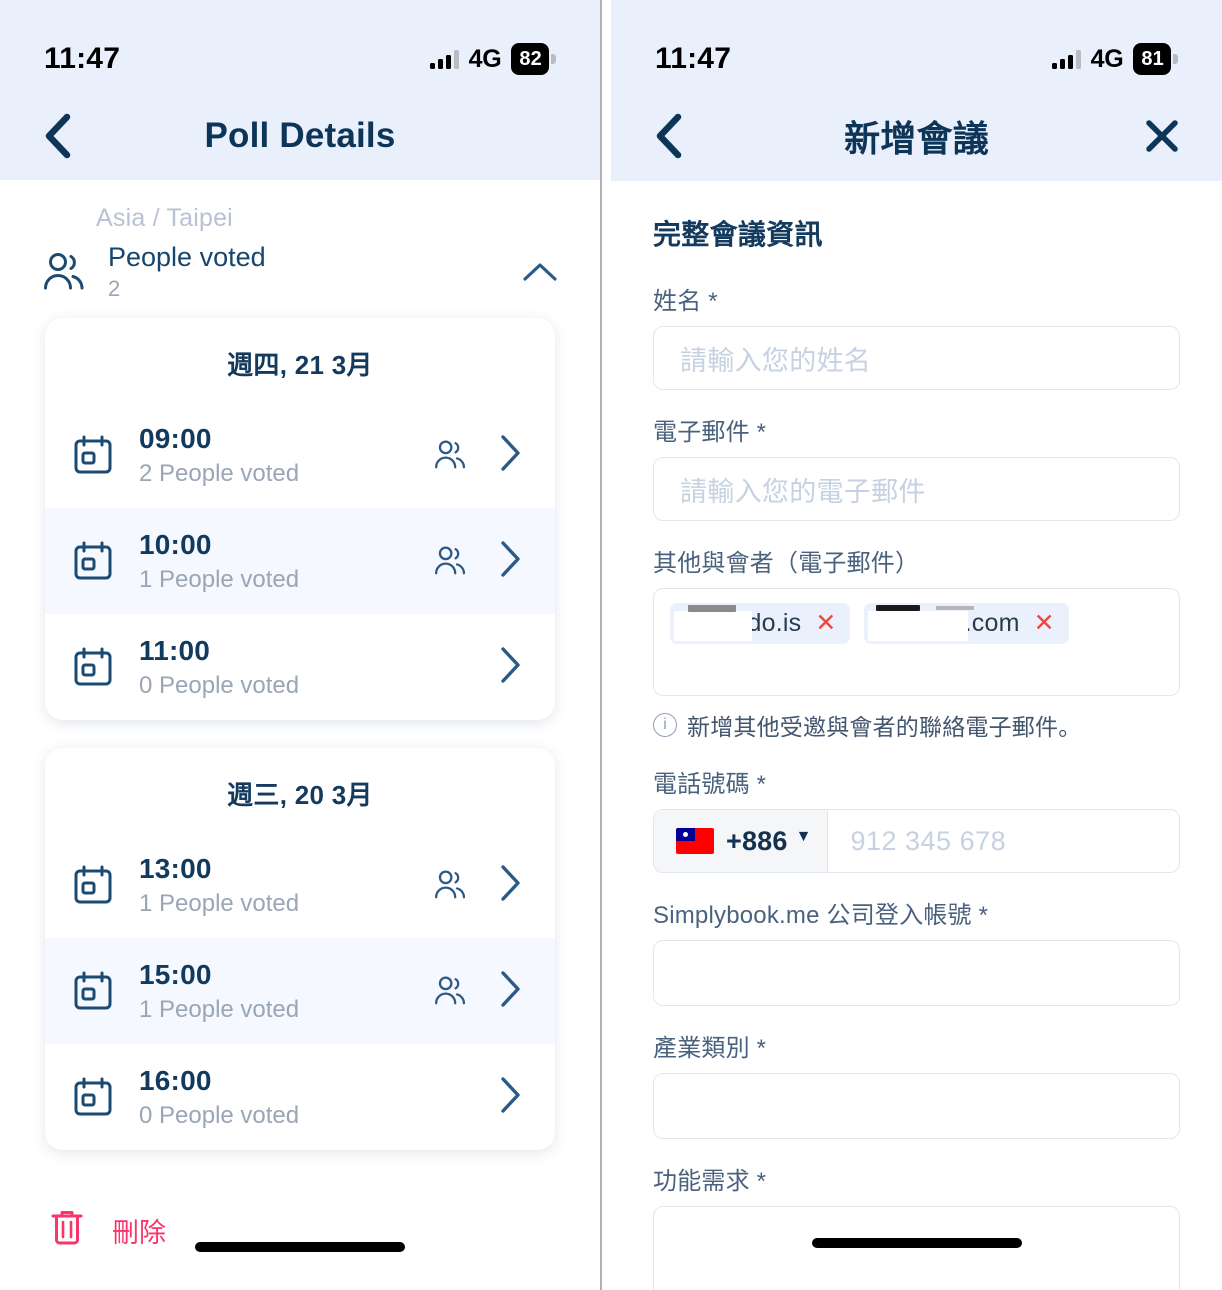 The width and height of the screenshot is (1222, 1290). Describe the element at coordinates (187, 272) in the screenshot. I see `people-voted-texts: People voted 2` at that location.